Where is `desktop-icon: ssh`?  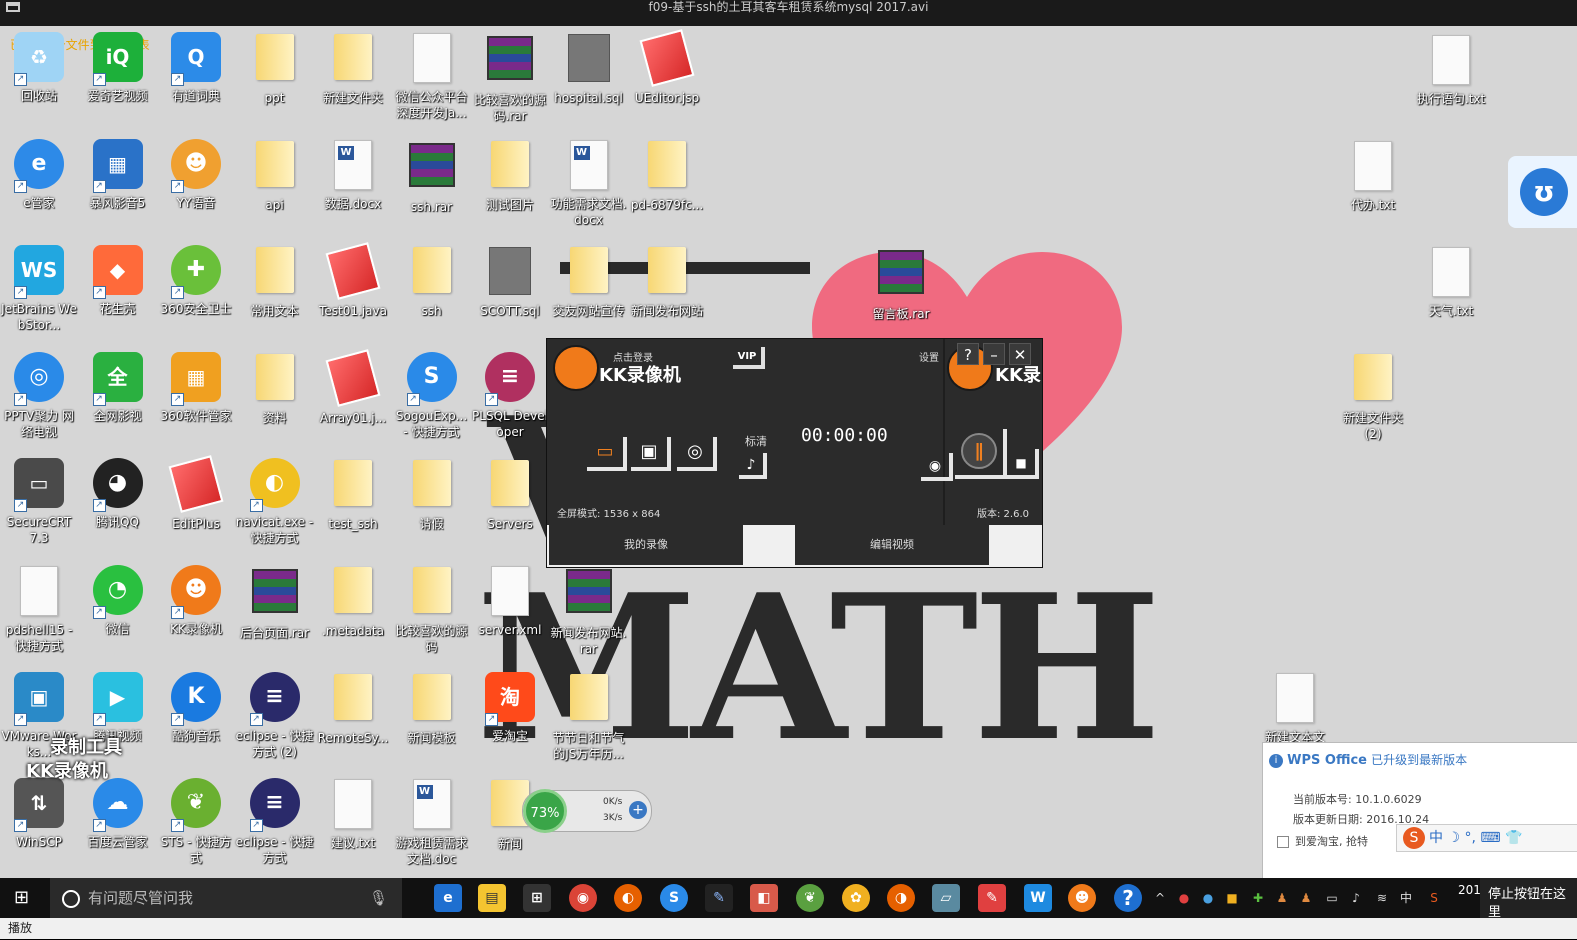 desktop-icon: ssh is located at coordinates (432, 281).